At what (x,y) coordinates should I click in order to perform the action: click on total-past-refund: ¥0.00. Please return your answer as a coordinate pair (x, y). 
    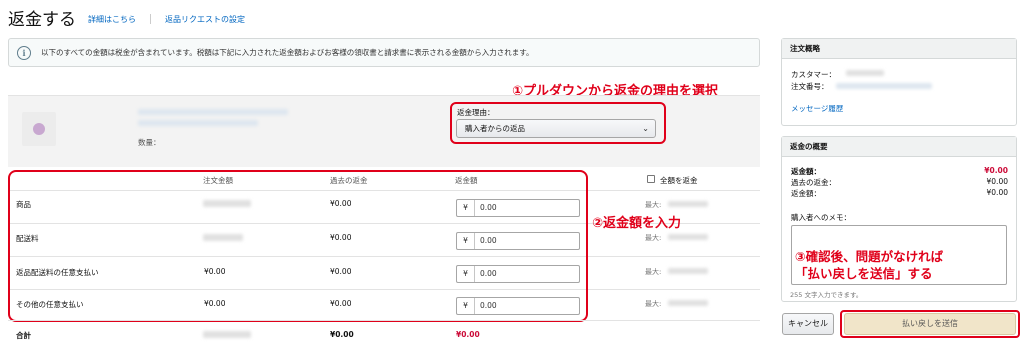
    Looking at the image, I should click on (342, 334).